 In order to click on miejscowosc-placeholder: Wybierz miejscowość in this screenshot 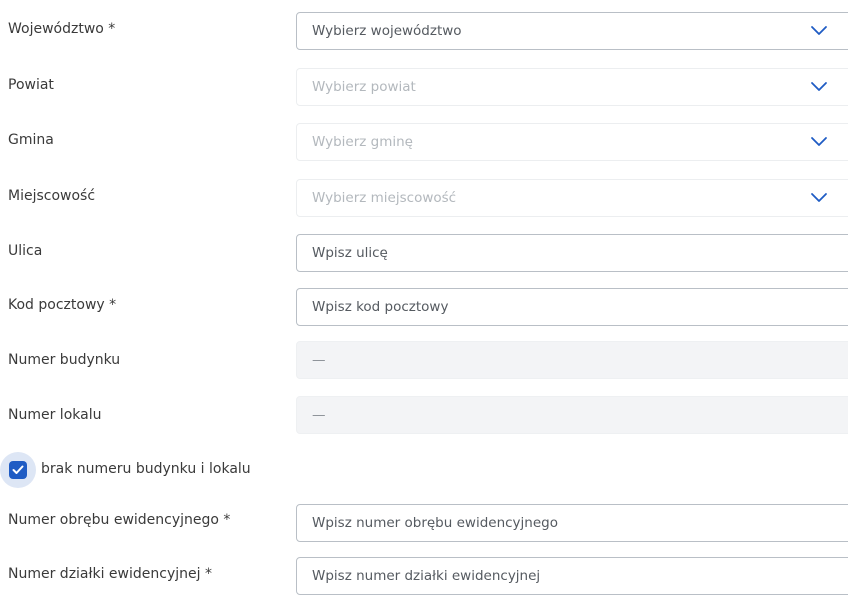, I will do `click(384, 198)`.